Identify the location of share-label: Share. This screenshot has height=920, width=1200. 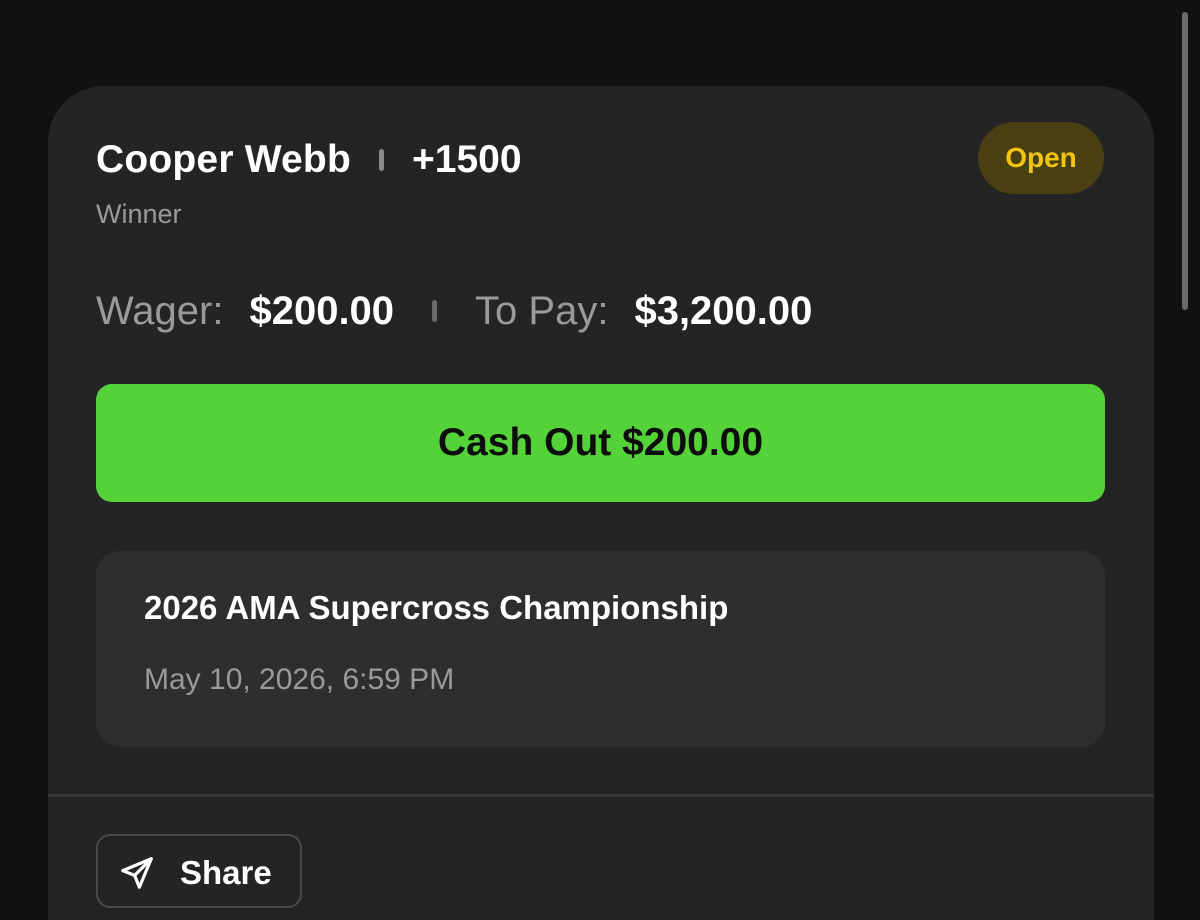
(226, 872).